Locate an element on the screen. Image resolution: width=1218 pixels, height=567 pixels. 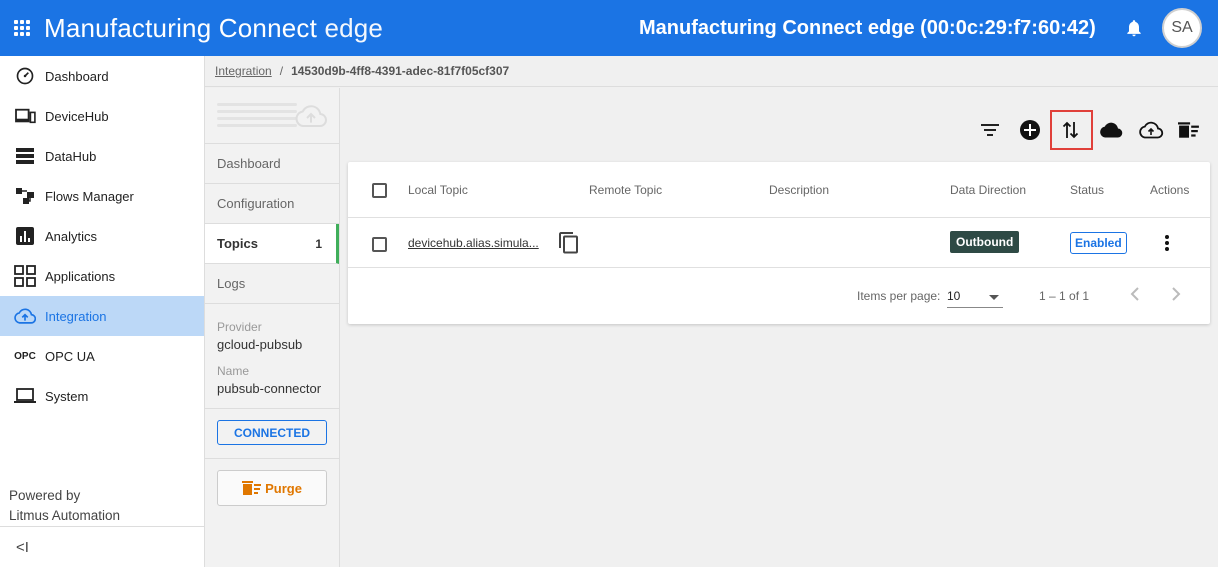
sidebar-item-opc-ua: OPC OPC UA is located at coordinates (102, 356).